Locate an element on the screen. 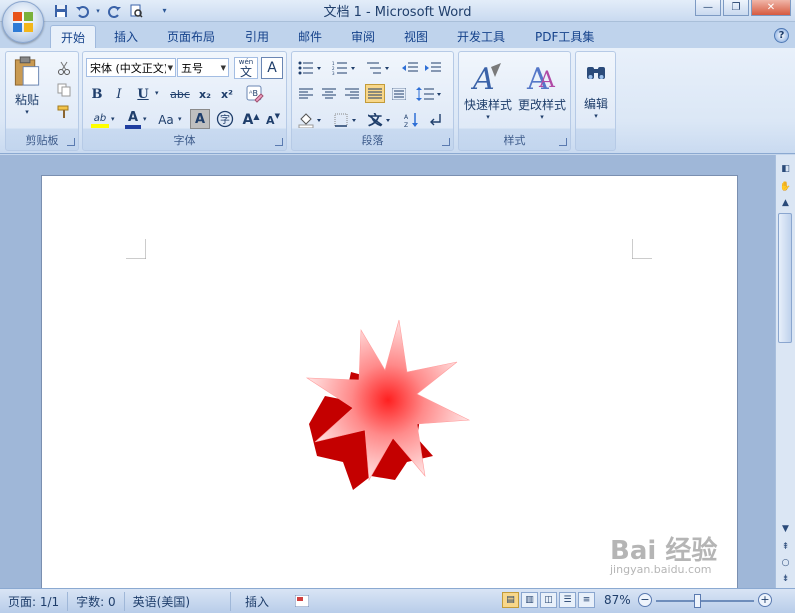 Image resolution: width=795 pixels, height=613 pixels. tab-pdf-tools: PDF工具集 is located at coordinates (564, 36).